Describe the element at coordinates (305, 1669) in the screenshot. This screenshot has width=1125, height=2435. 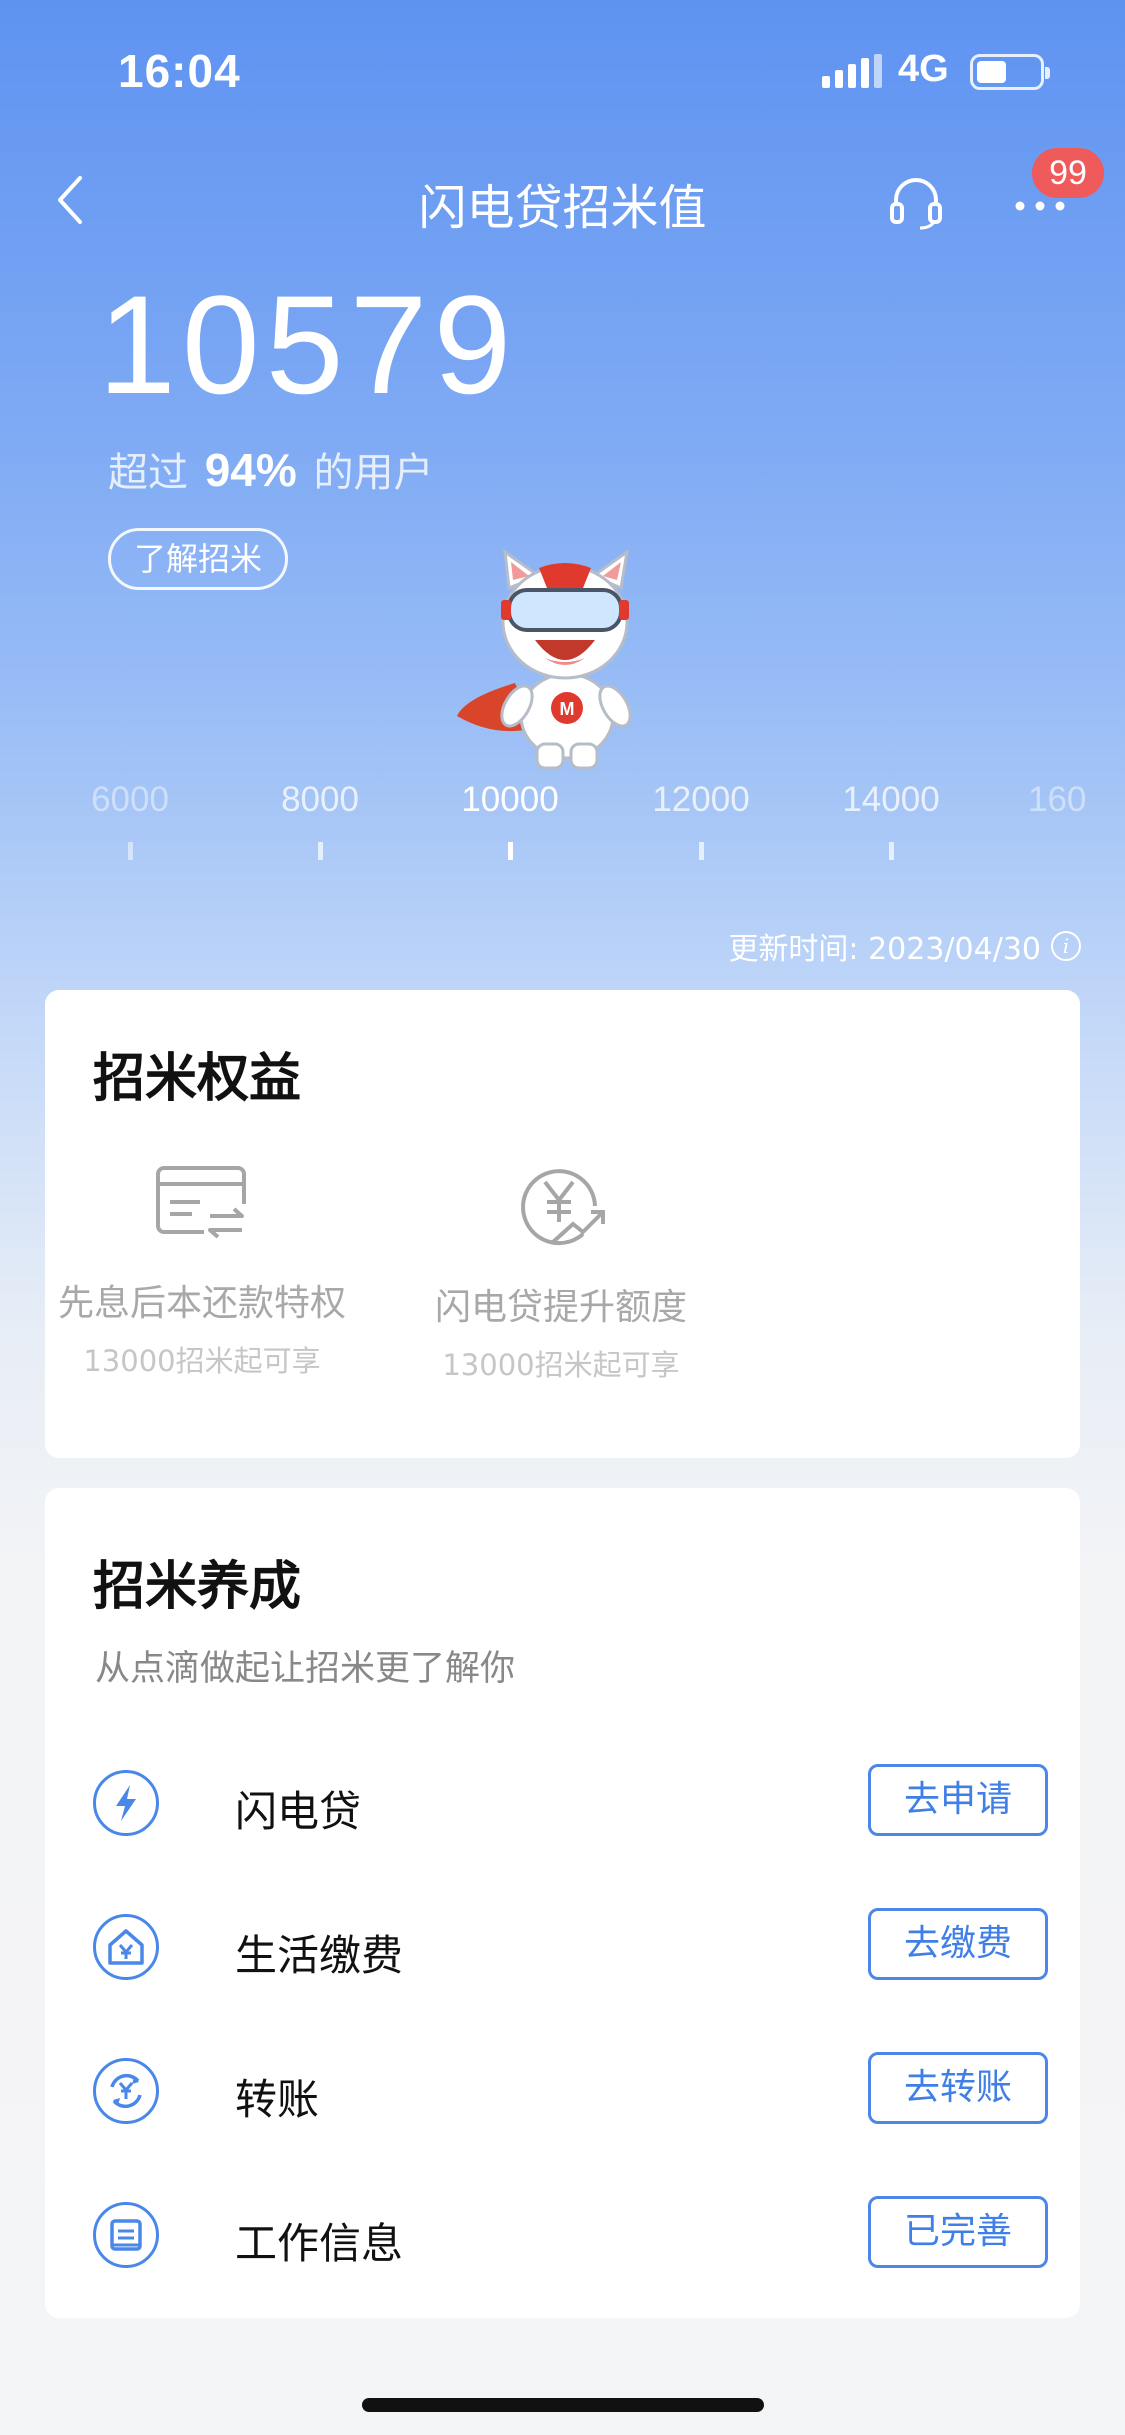
I see `nurture-subtitle: 从点滴做起让招米更了解你` at that location.